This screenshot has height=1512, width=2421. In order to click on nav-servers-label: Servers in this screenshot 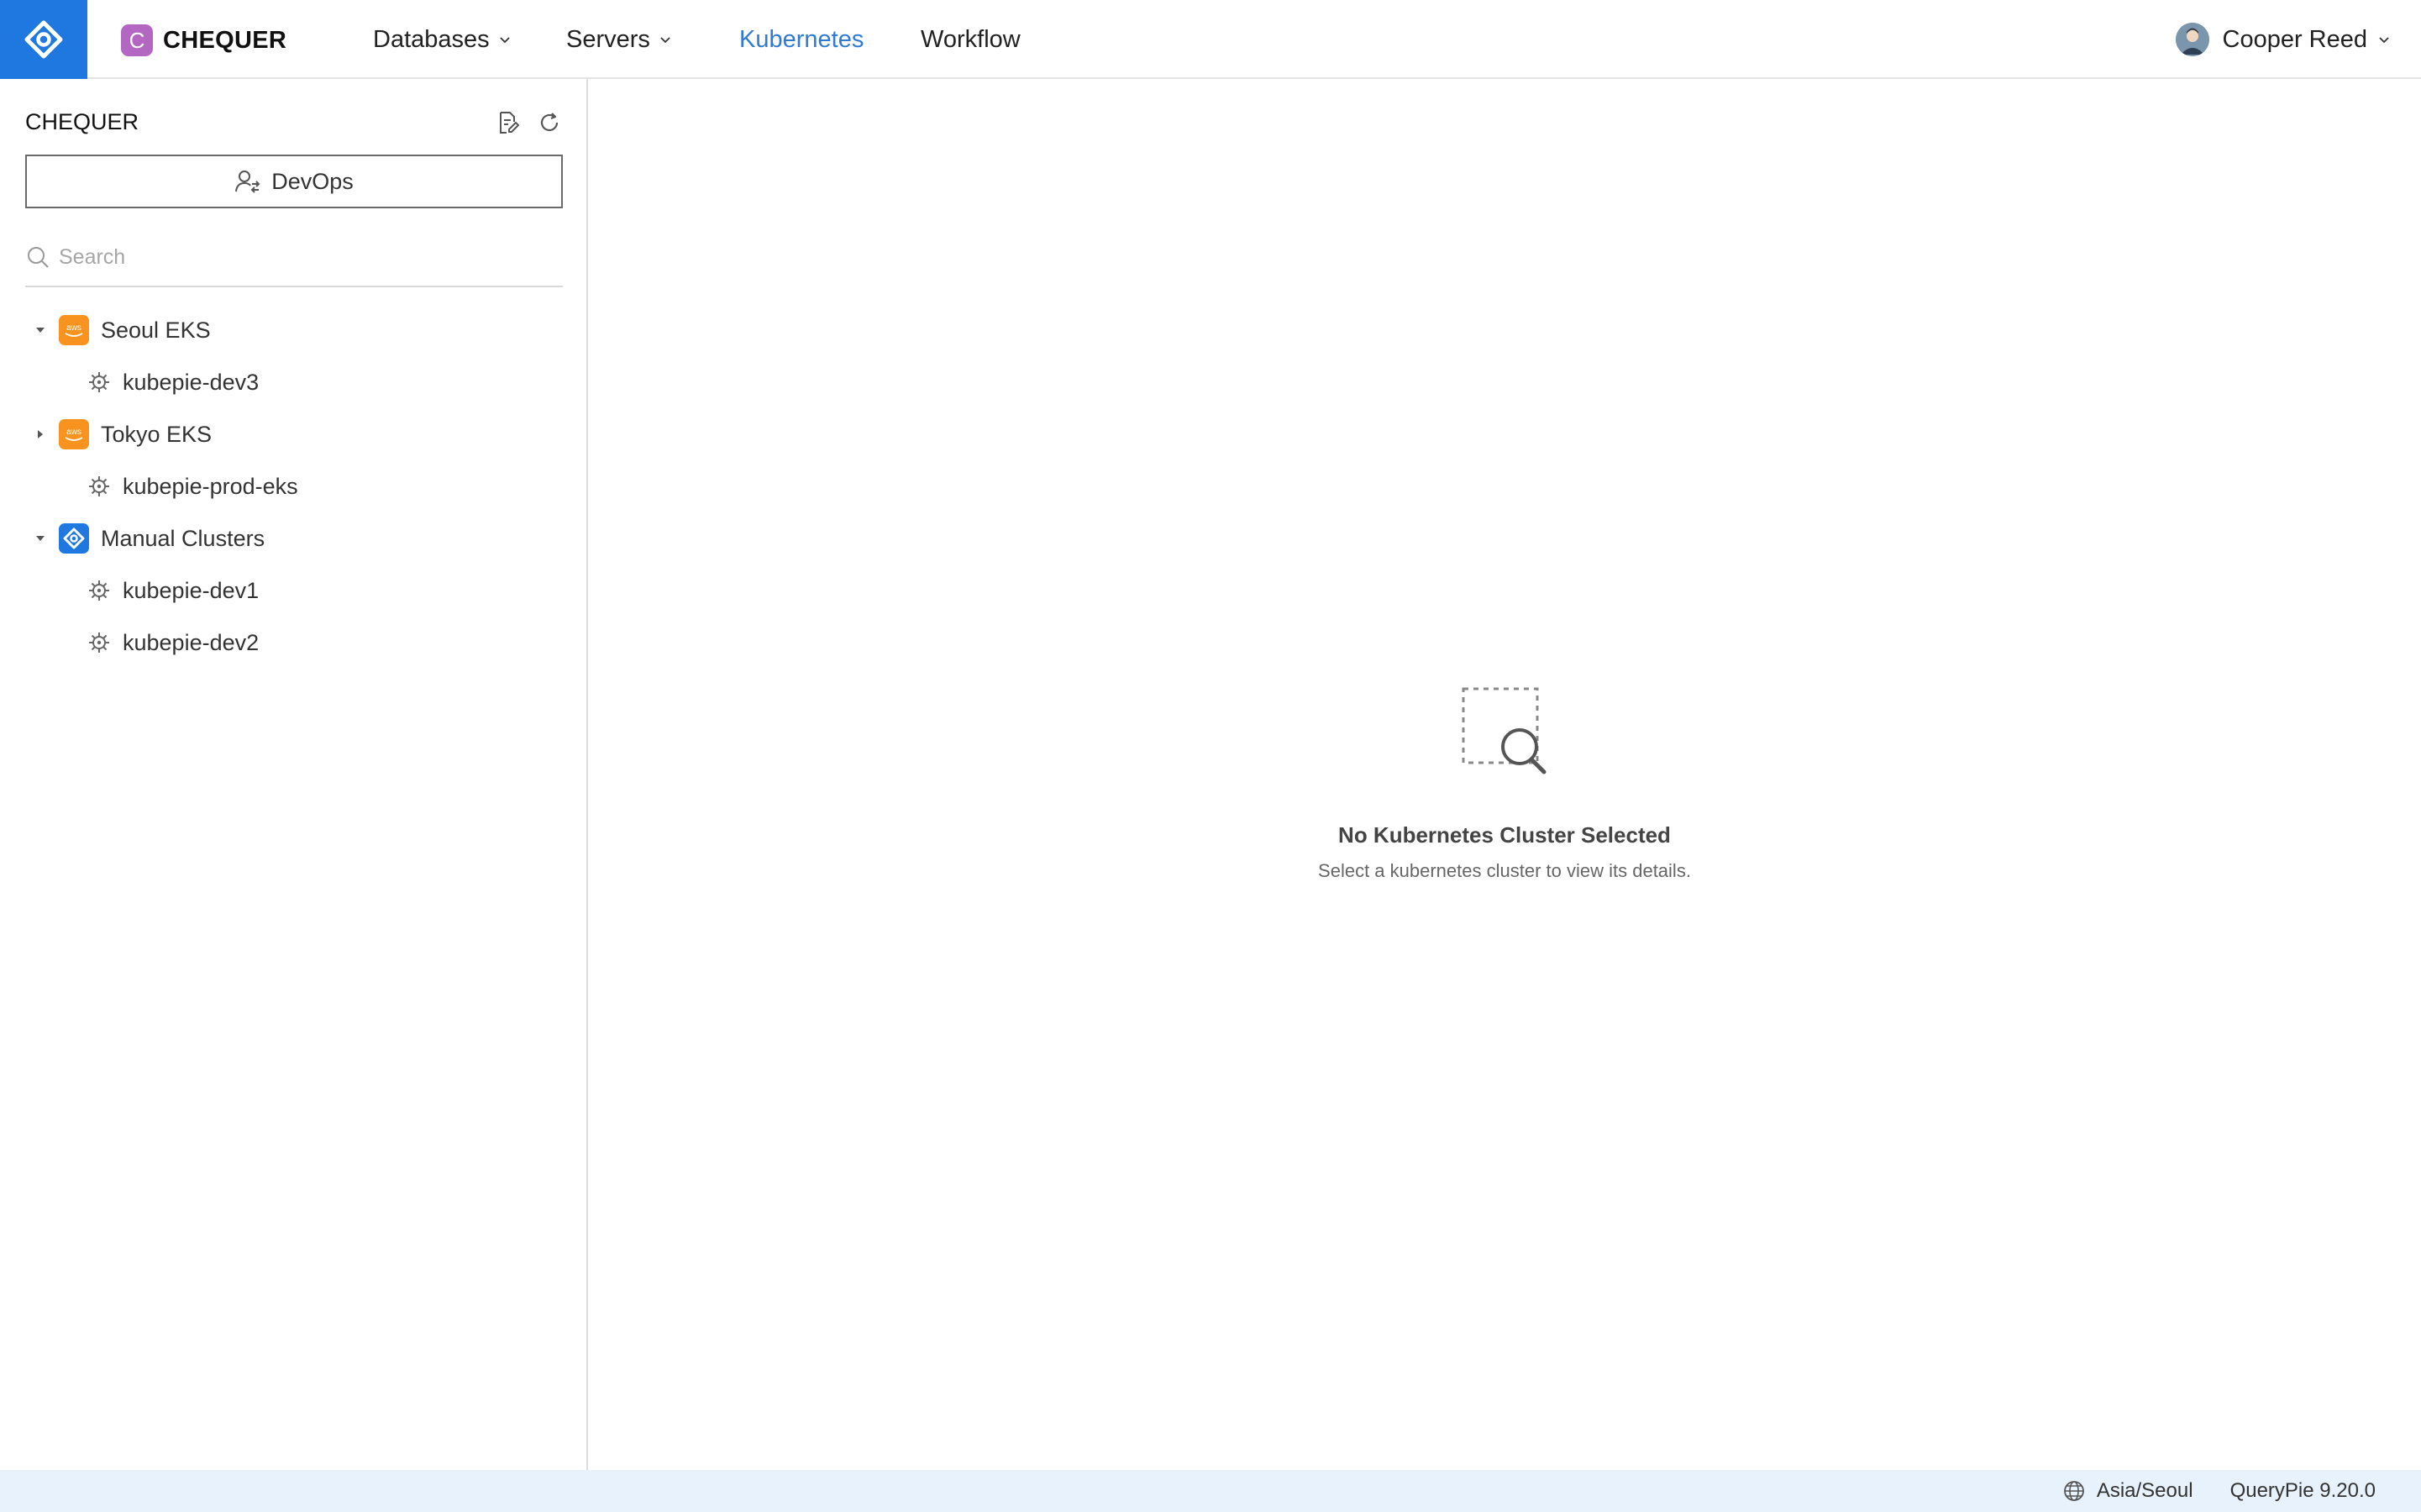, I will do `click(608, 39)`.